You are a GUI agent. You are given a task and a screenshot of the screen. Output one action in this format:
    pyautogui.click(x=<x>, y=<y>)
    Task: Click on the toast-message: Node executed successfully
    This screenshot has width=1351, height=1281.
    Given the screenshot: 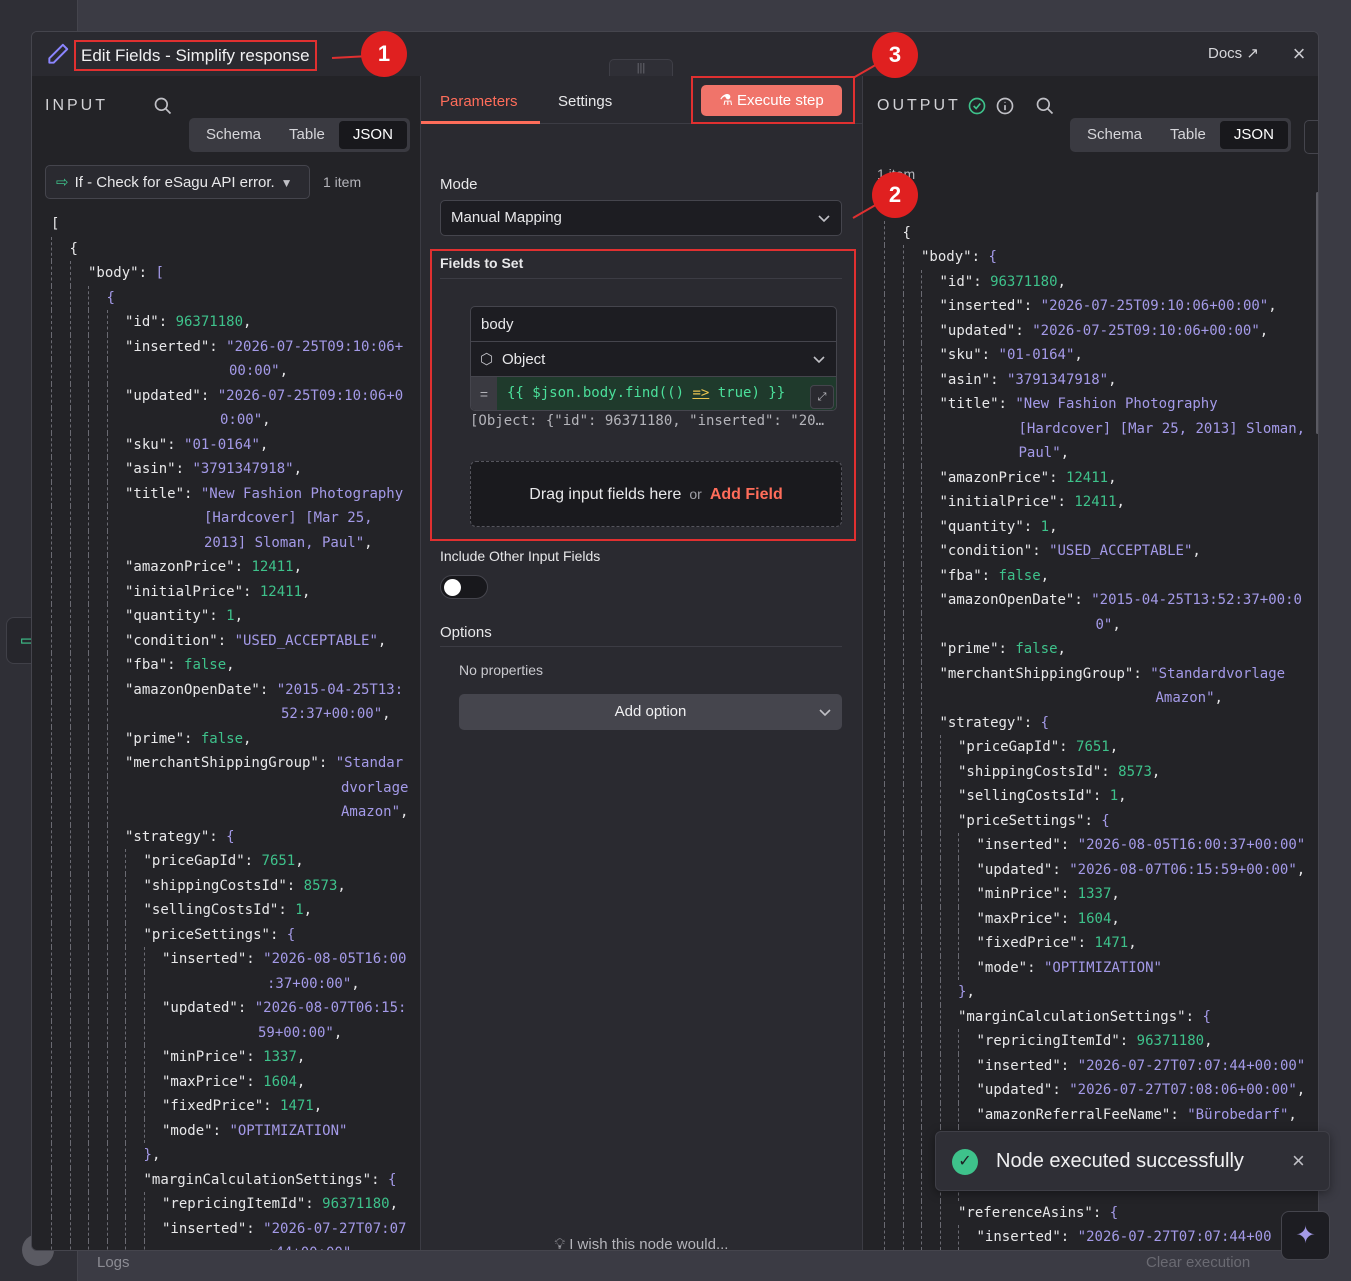 What is the action you would take?
    pyautogui.click(x=1120, y=1161)
    